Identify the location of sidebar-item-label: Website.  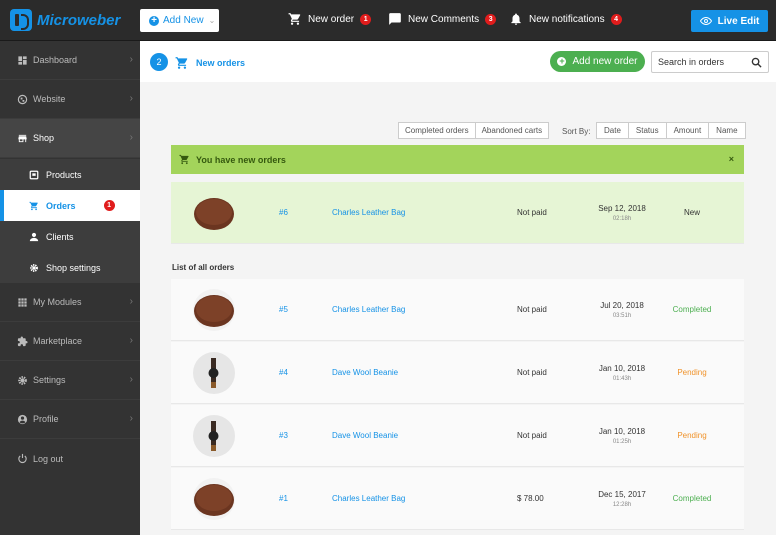
(49, 99).